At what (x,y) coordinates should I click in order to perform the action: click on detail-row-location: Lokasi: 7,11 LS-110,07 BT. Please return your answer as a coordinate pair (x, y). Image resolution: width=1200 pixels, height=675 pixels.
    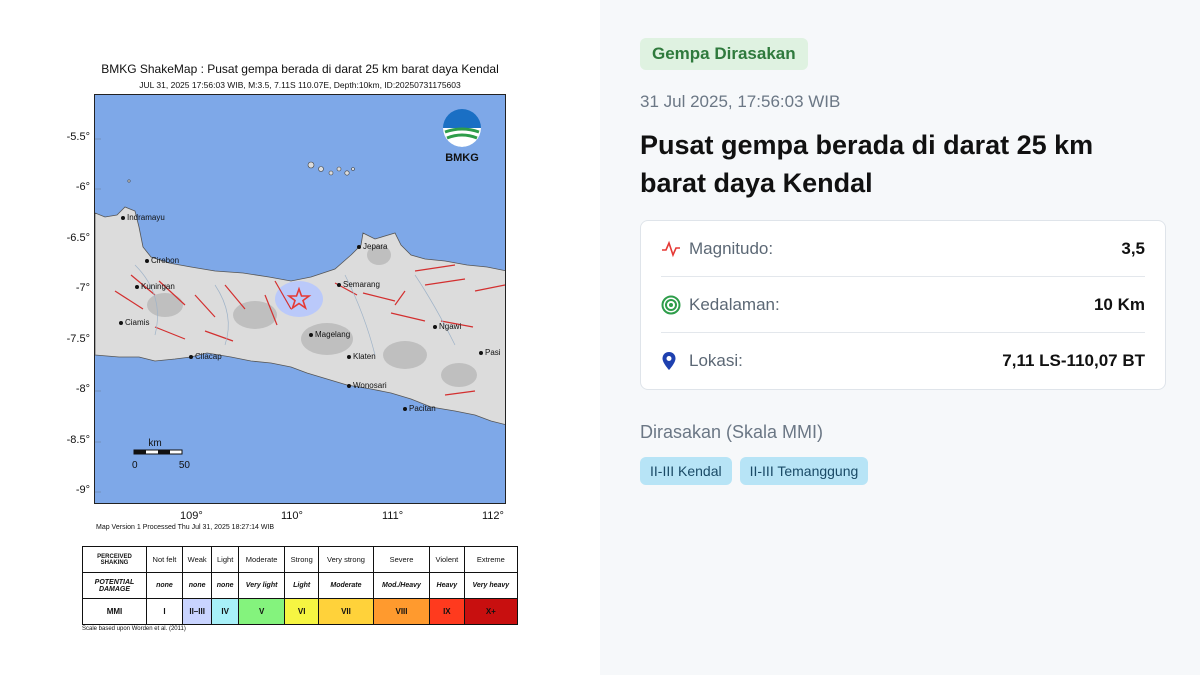
    Looking at the image, I should click on (903, 361).